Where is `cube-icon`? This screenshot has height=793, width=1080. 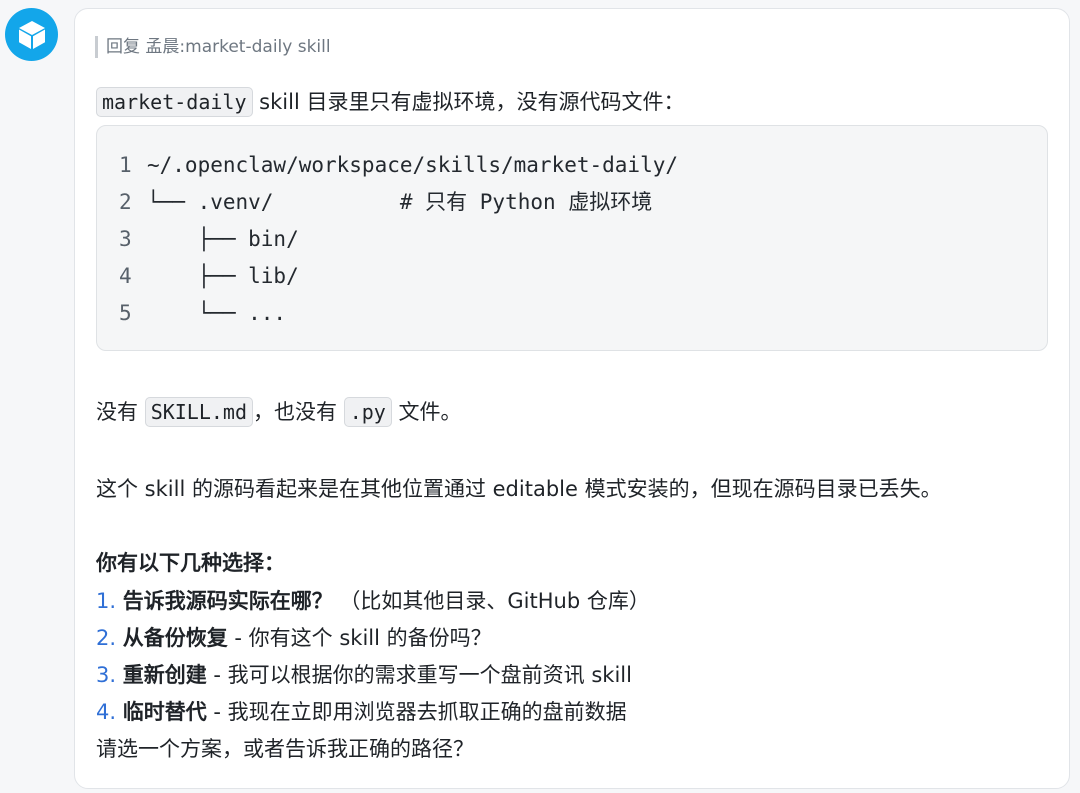
cube-icon is located at coordinates (31, 34).